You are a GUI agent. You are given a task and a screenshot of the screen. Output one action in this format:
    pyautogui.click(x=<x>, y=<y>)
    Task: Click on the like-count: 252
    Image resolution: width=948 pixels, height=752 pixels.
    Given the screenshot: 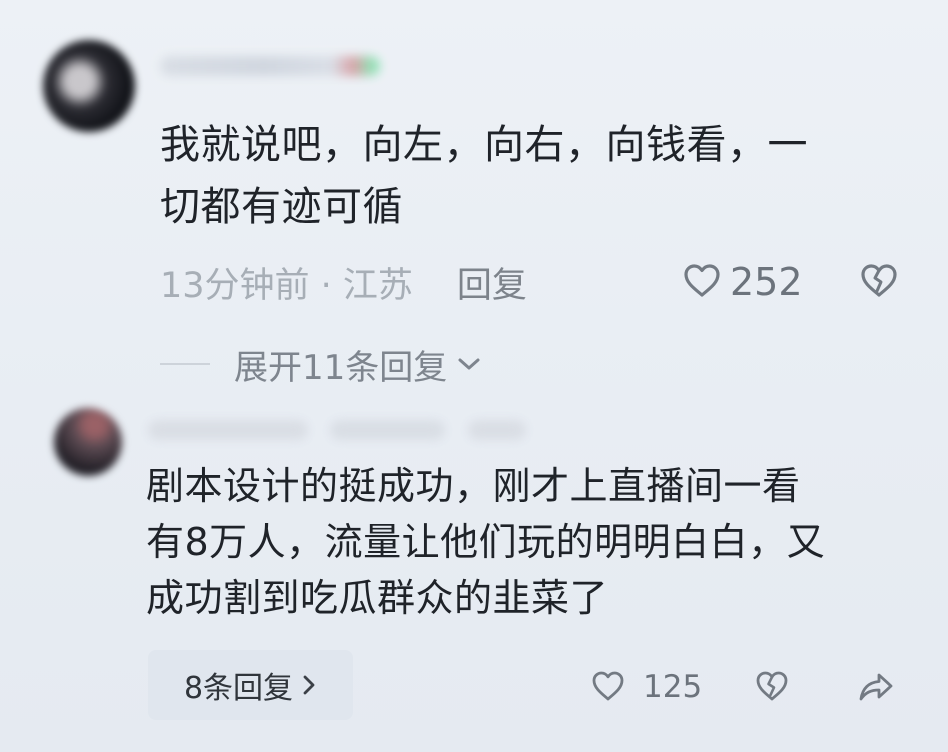 What is the action you would take?
    pyautogui.click(x=766, y=282)
    